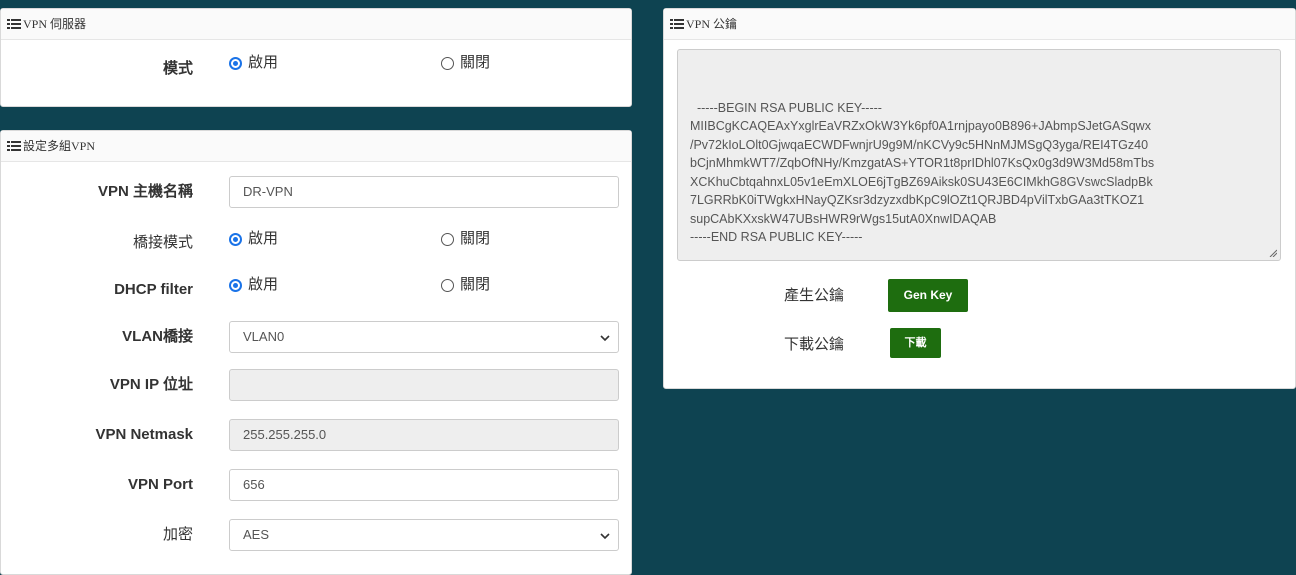 This screenshot has width=1296, height=575. I want to click on mode-label: 模式, so click(177, 68).